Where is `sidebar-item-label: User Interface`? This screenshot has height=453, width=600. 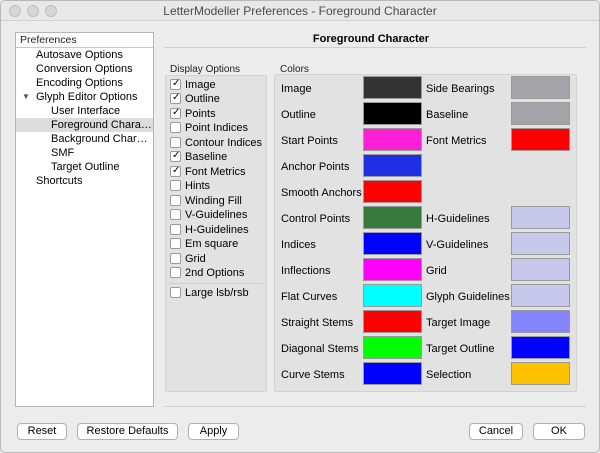 sidebar-item-label: User Interface is located at coordinates (86, 111).